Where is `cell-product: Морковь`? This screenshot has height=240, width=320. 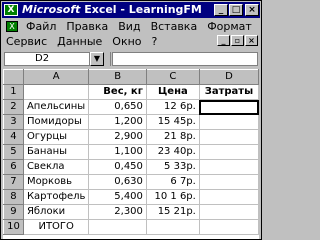
cell-product: Морковь is located at coordinates (56, 182).